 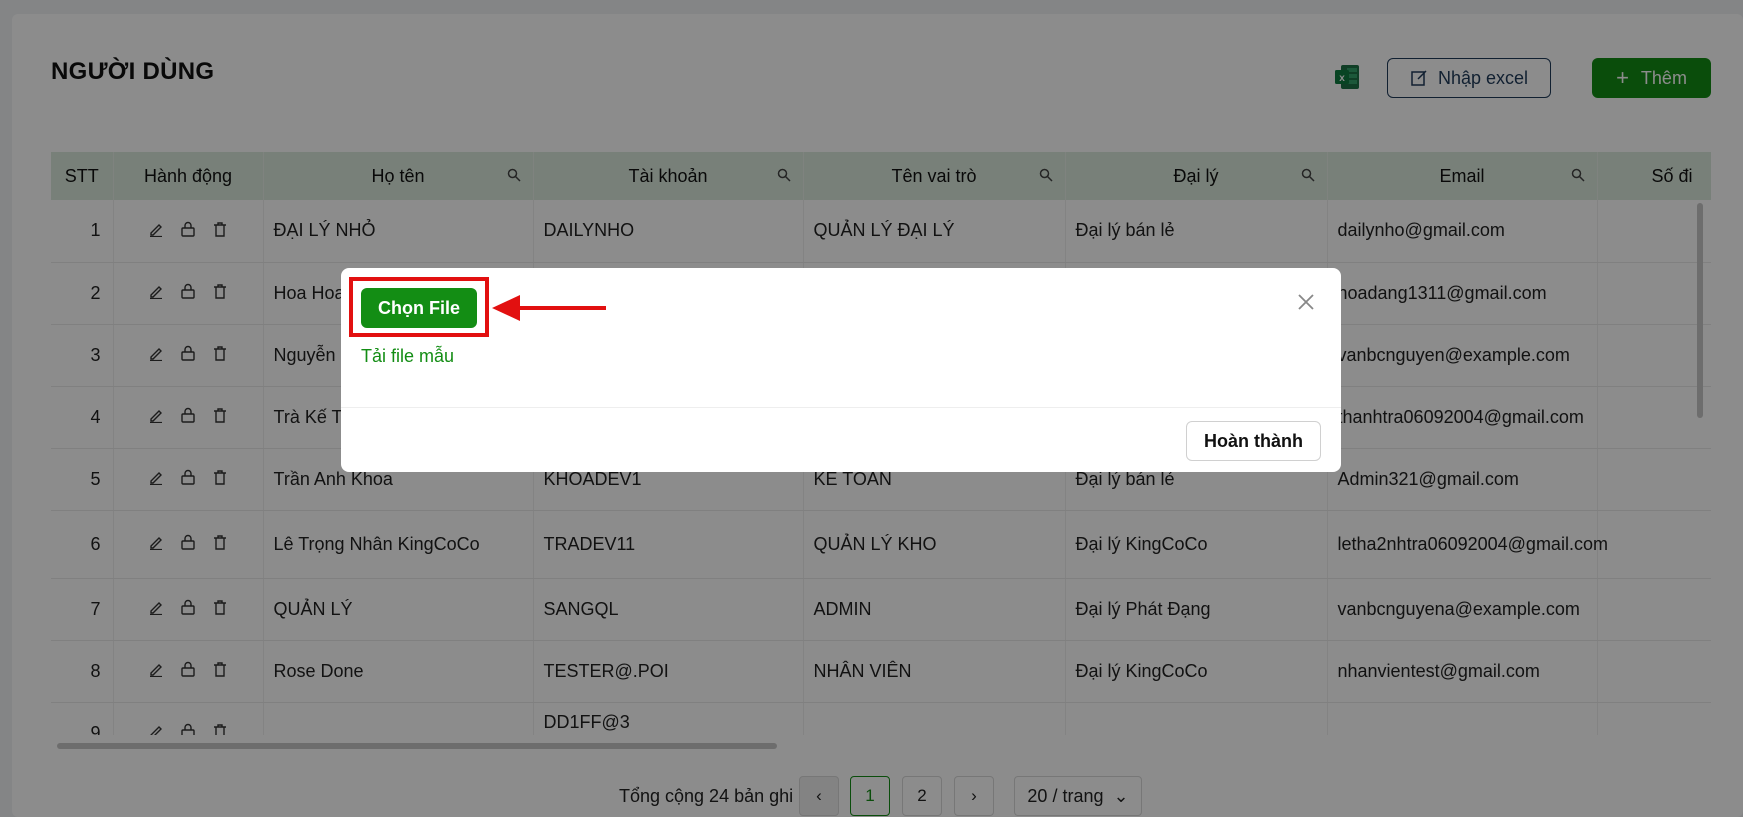 I want to click on download-template-link: Tải file mẫu, so click(x=407, y=356).